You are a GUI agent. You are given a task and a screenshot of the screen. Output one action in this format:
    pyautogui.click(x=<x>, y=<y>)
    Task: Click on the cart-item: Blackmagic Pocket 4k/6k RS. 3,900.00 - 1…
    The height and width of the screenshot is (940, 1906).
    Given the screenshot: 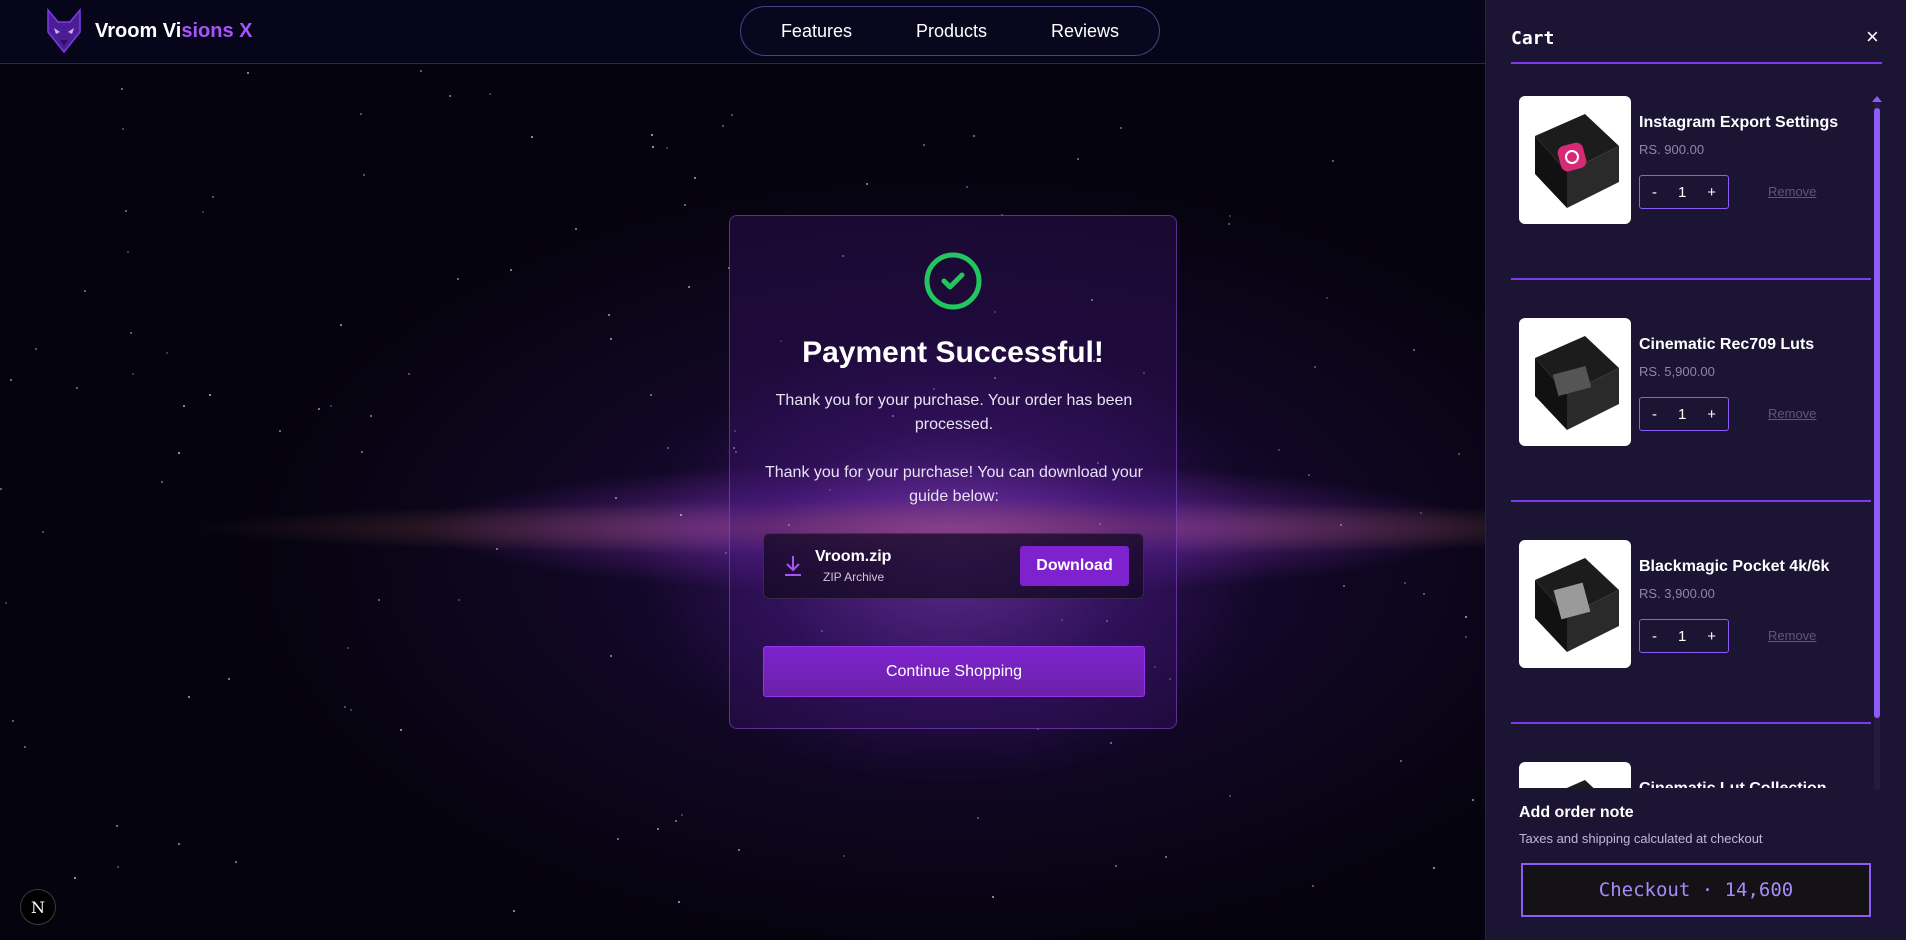 What is the action you would take?
    pyautogui.click(x=1691, y=635)
    